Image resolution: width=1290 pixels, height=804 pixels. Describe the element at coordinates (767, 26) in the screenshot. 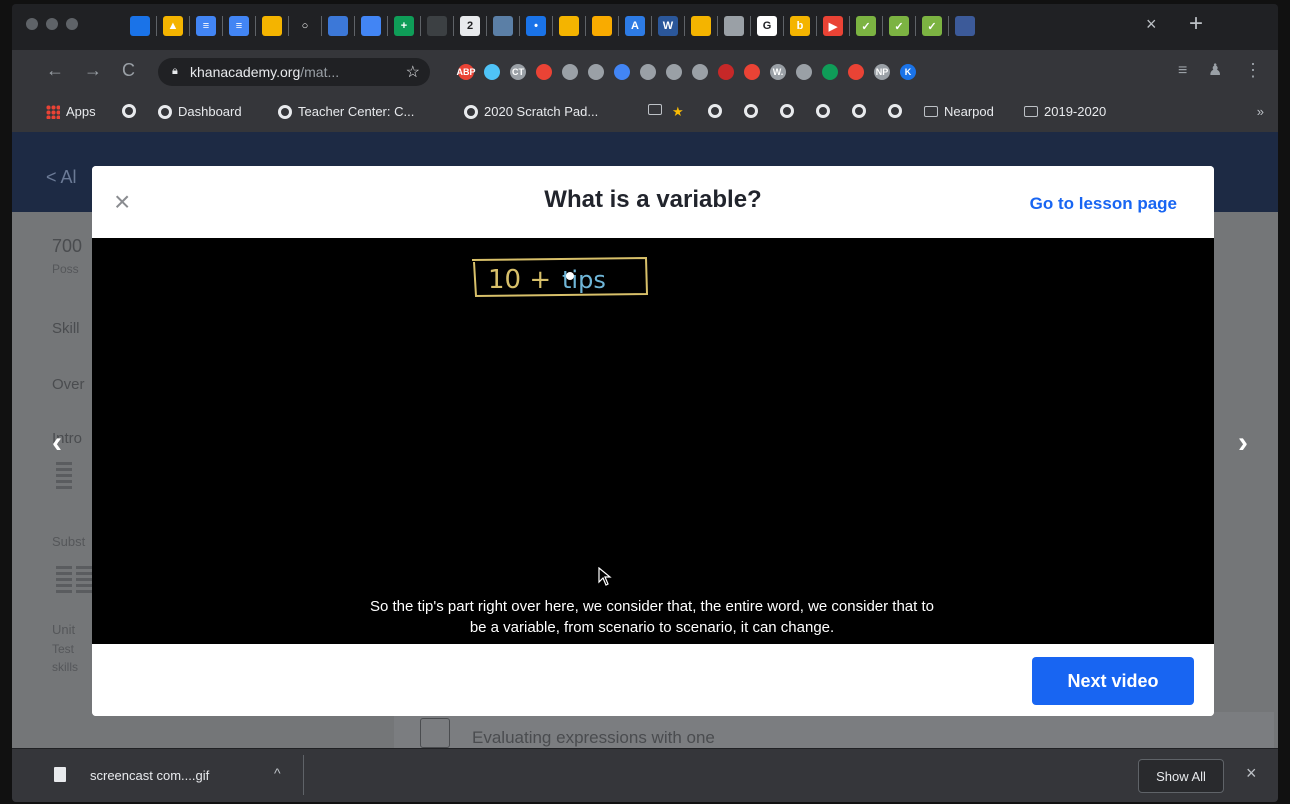

I see `google-icon: G` at that location.